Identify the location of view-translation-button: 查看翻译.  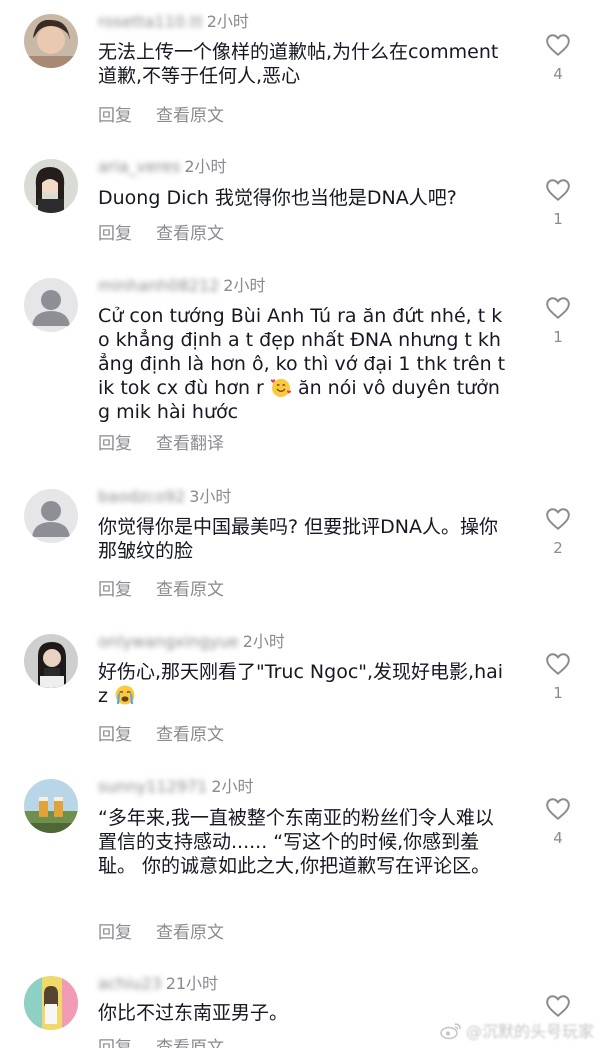
(190, 441).